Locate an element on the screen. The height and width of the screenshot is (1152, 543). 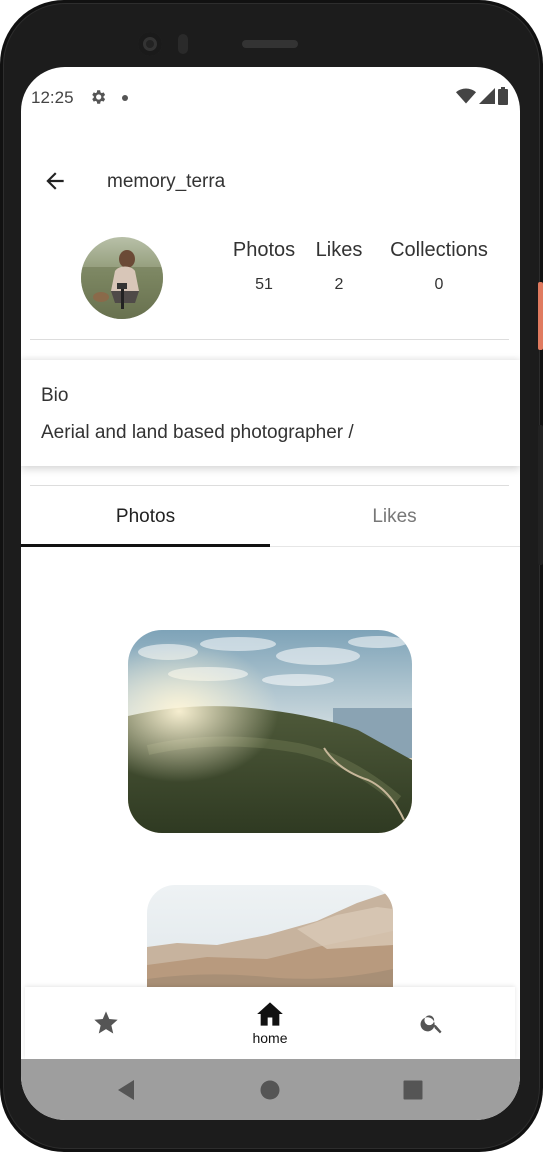
earpiece-speaker is located at coordinates (270, 44).